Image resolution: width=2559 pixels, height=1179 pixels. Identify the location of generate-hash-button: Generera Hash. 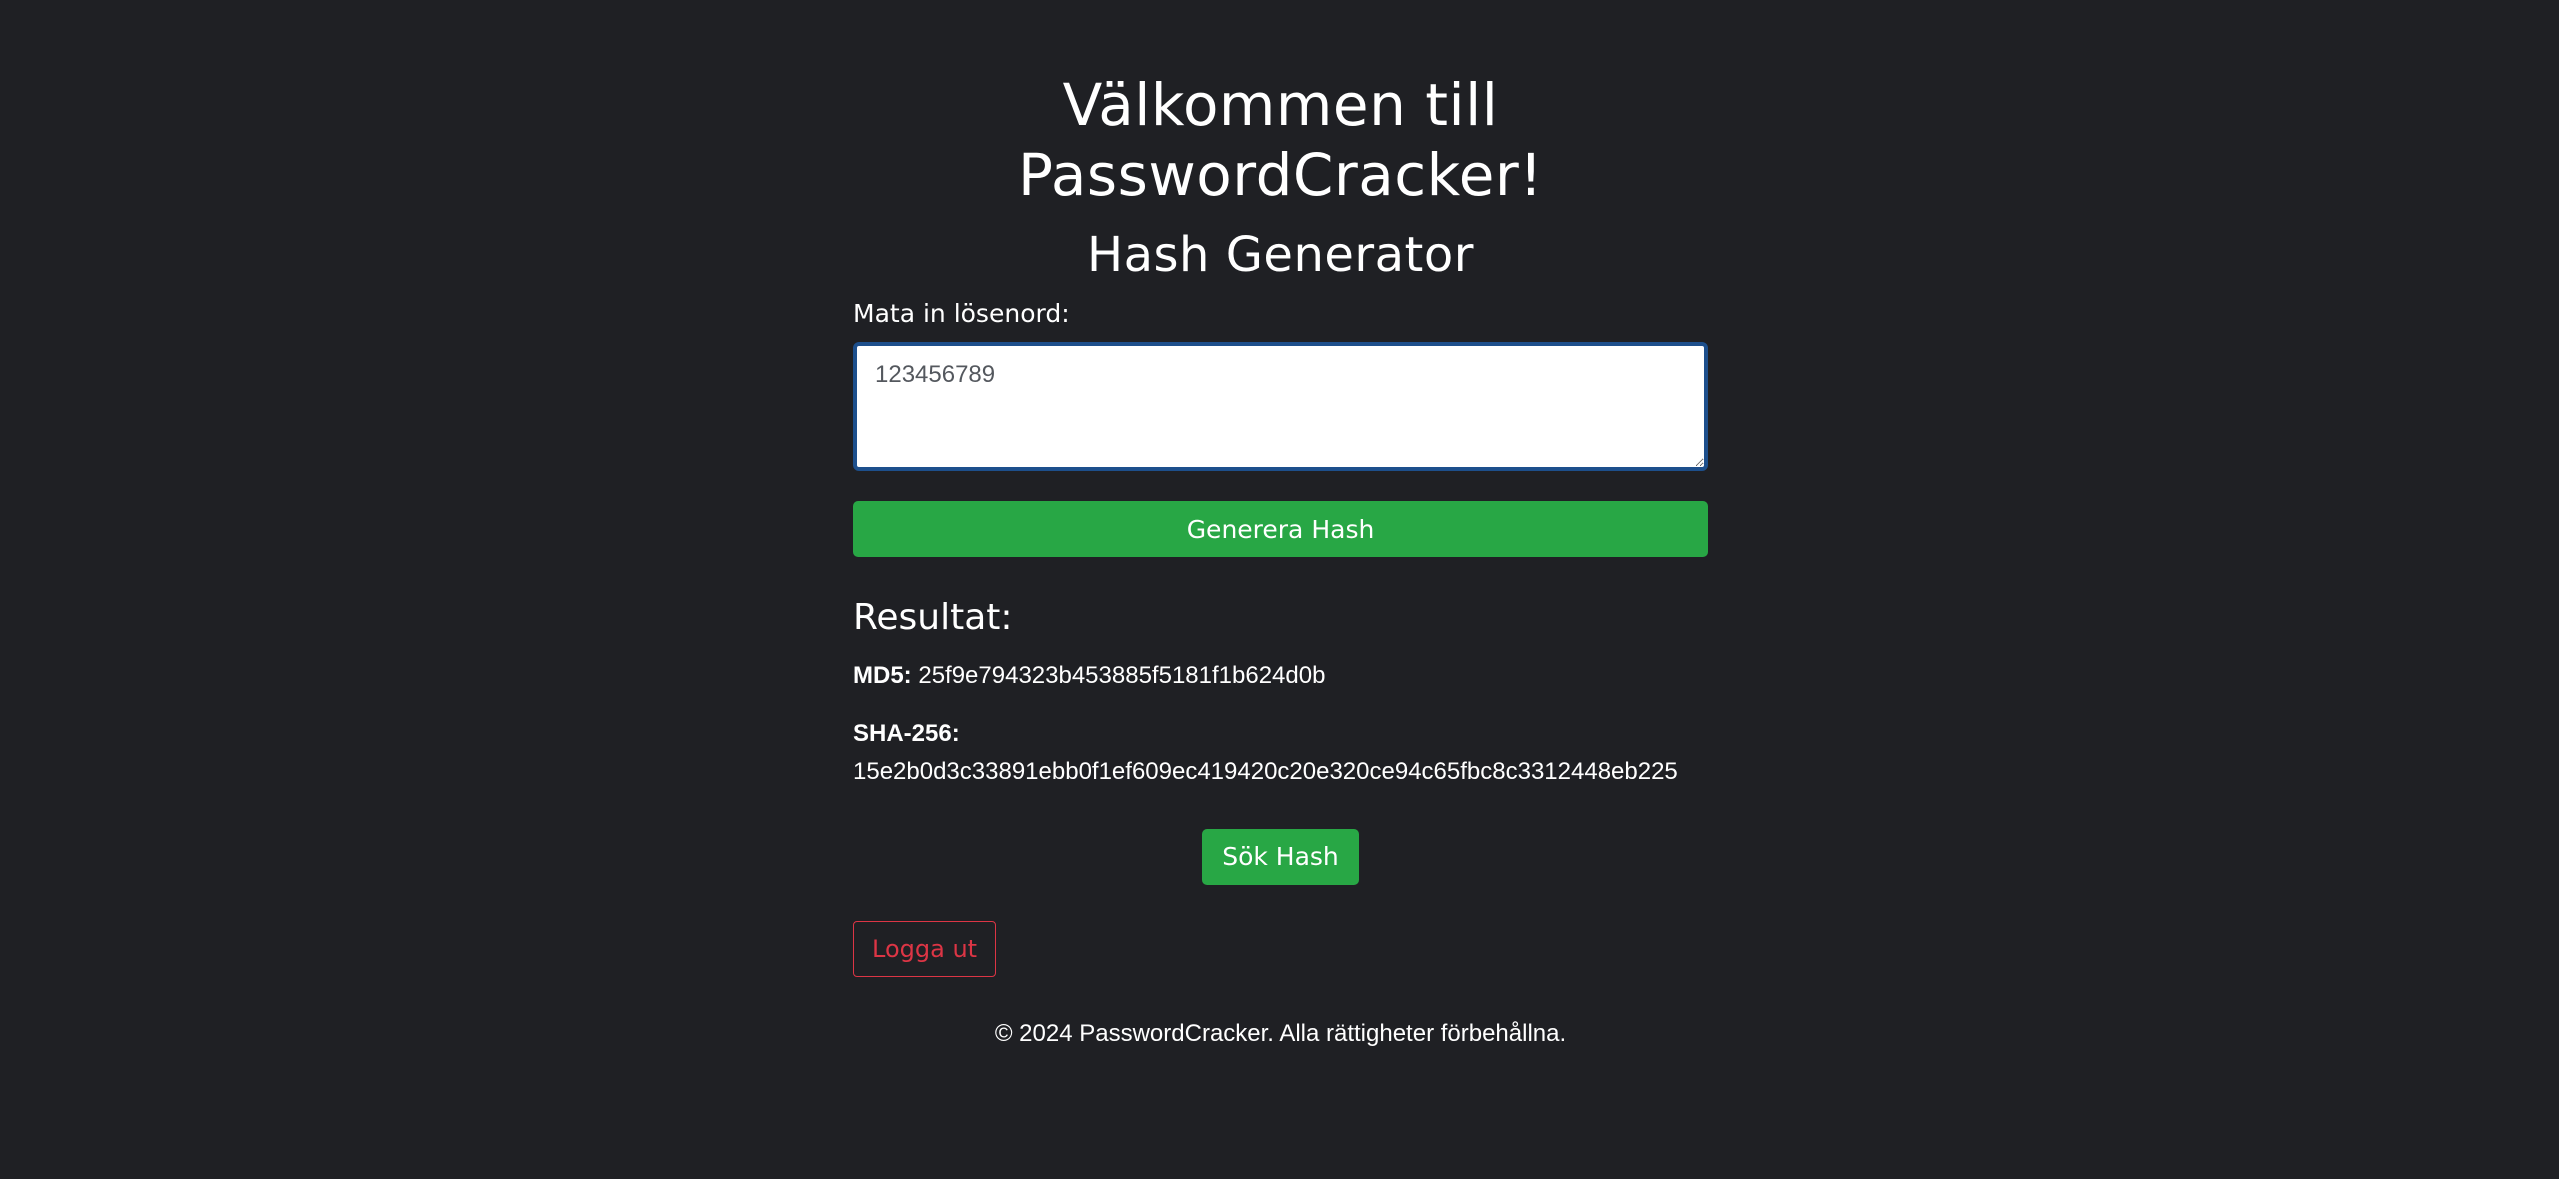
(1280, 529).